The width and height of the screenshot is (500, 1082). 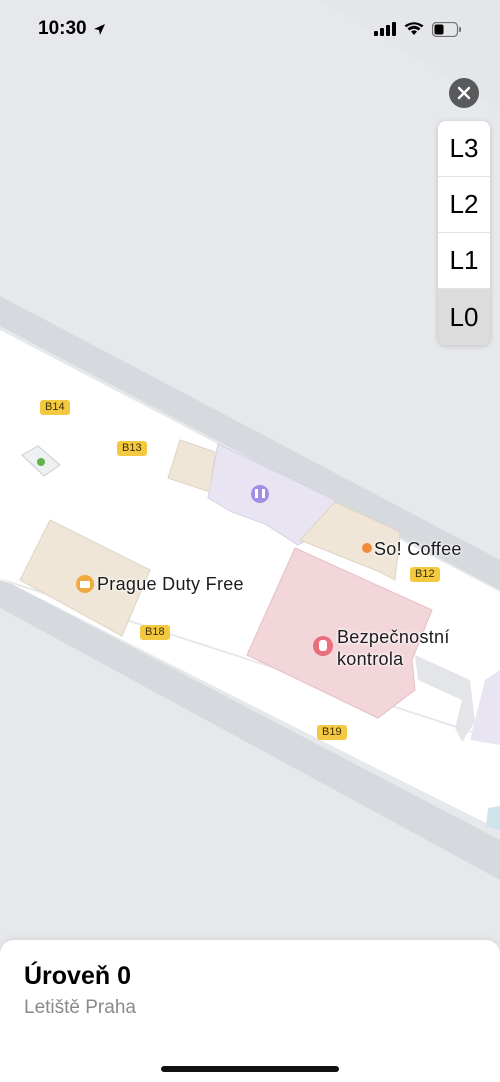 What do you see at coordinates (425, 574) in the screenshot?
I see `gate-badge-b12: B12` at bounding box center [425, 574].